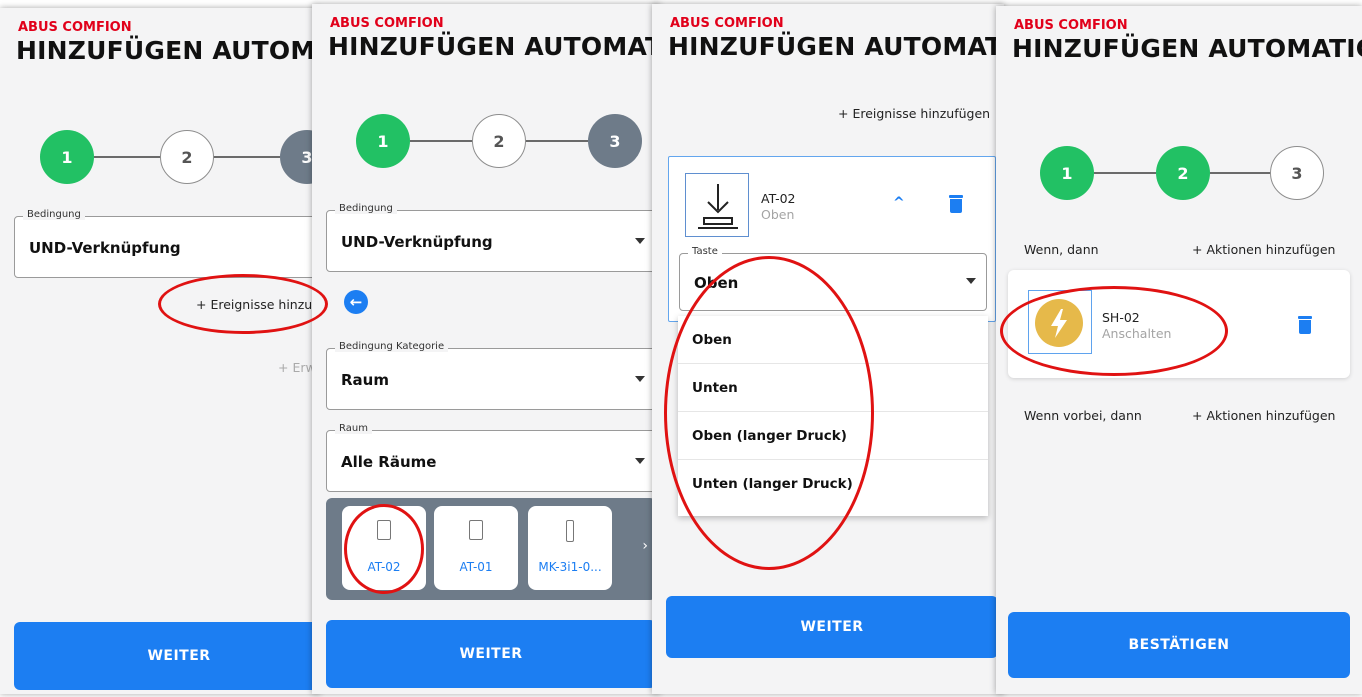 Image resolution: width=1362 pixels, height=697 pixels. What do you see at coordinates (491, 457) in the screenshot?
I see `room-select: Raum Alle Räume` at bounding box center [491, 457].